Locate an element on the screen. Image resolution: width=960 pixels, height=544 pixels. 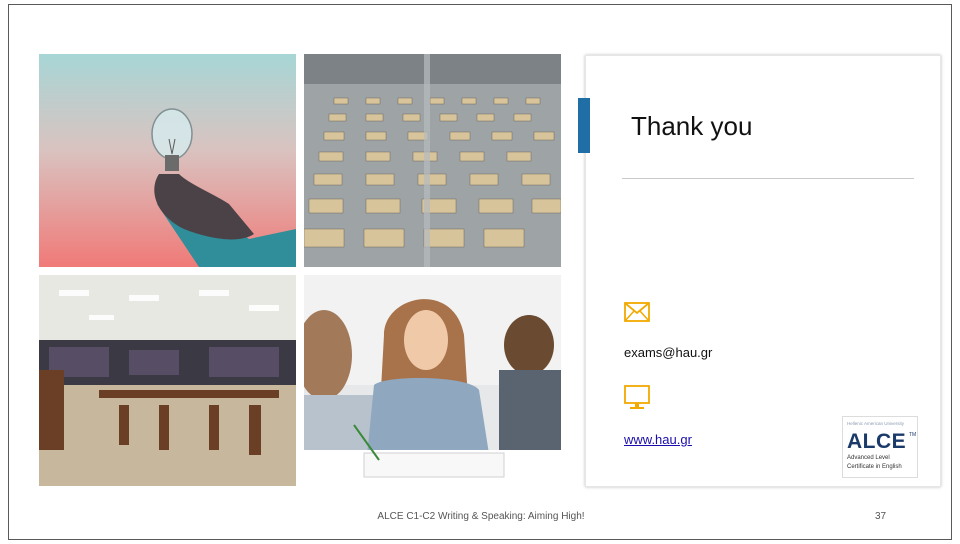
logo-subtitle-1: Advanced Level is located at coordinates (868, 458).